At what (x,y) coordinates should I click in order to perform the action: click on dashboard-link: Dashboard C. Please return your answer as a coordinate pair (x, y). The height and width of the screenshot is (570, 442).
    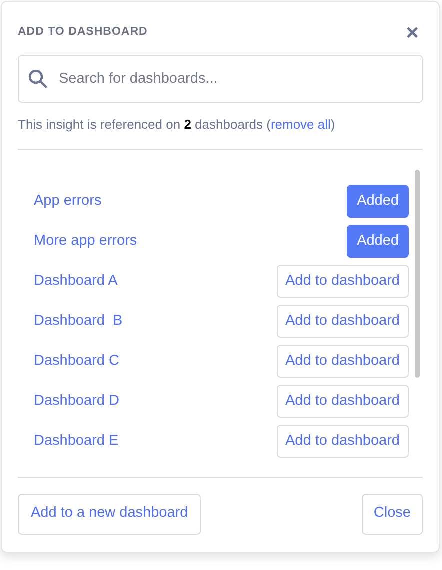
    Looking at the image, I should click on (77, 361).